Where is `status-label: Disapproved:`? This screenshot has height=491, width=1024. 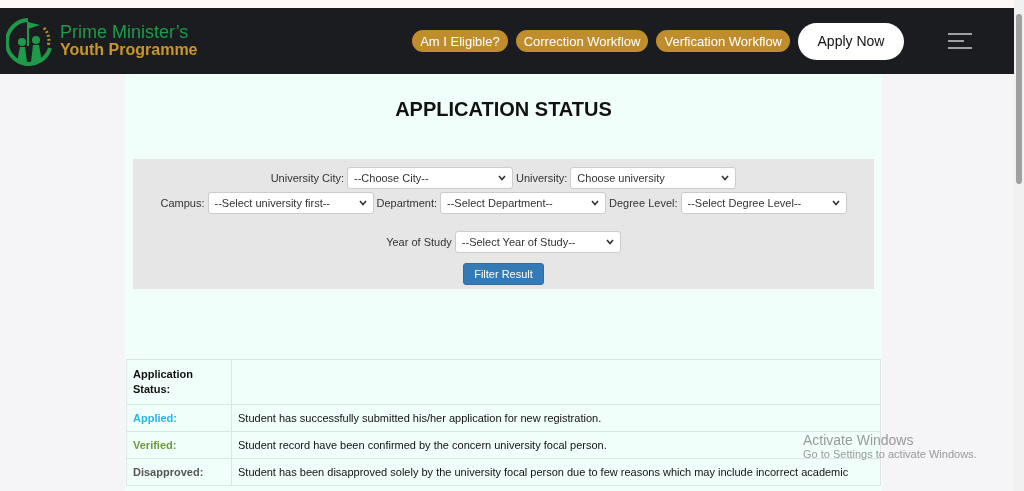 status-label: Disapproved: is located at coordinates (179, 472).